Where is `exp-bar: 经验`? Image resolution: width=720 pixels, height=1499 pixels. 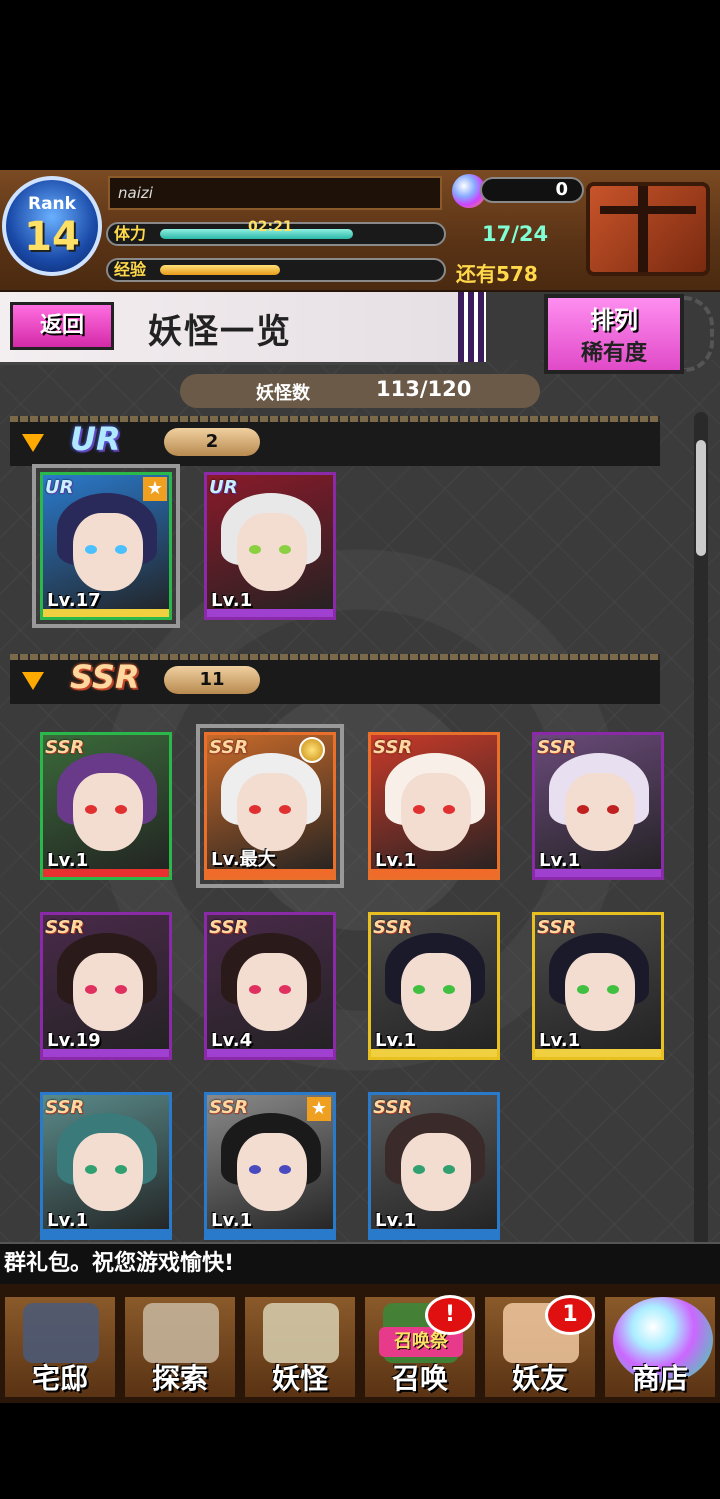 exp-bar: 经验 is located at coordinates (276, 270).